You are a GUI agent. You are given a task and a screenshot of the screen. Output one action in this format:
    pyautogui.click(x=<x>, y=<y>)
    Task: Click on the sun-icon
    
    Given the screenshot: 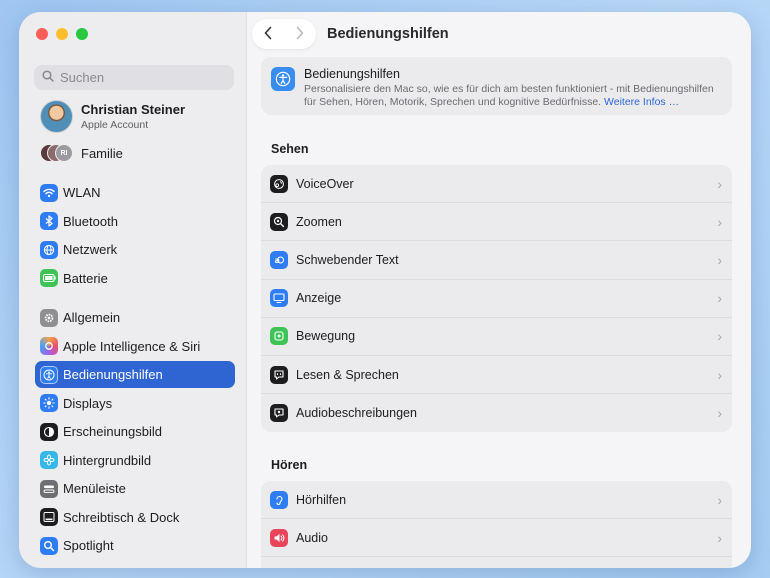 What is the action you would take?
    pyautogui.click(x=49, y=403)
    